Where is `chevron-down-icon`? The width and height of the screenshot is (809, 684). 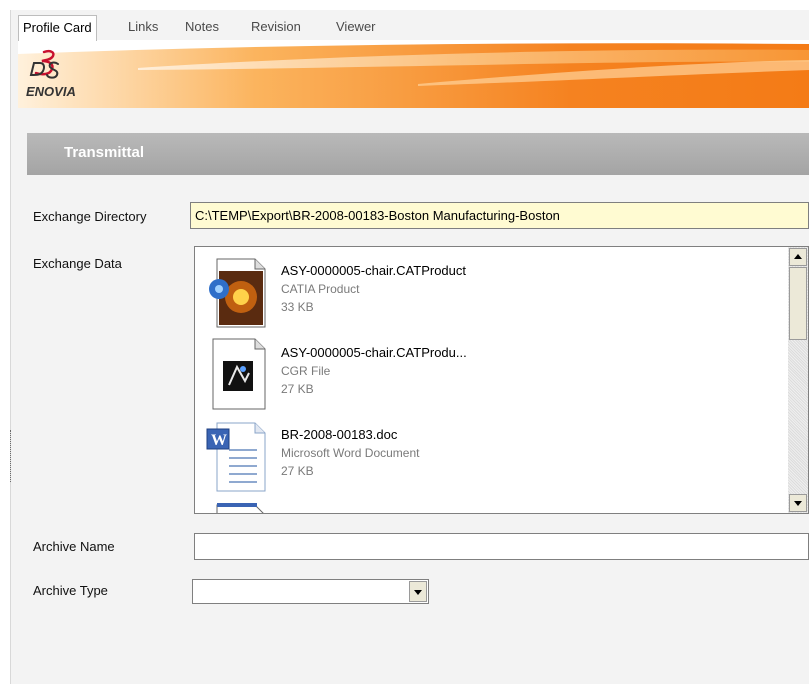
chevron-down-icon is located at coordinates (418, 592).